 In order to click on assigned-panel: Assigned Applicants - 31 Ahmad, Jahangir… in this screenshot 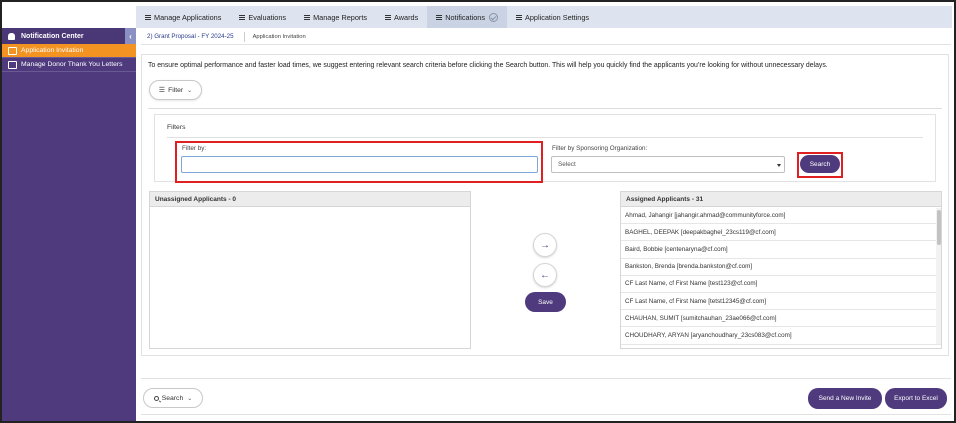, I will do `click(781, 270)`.